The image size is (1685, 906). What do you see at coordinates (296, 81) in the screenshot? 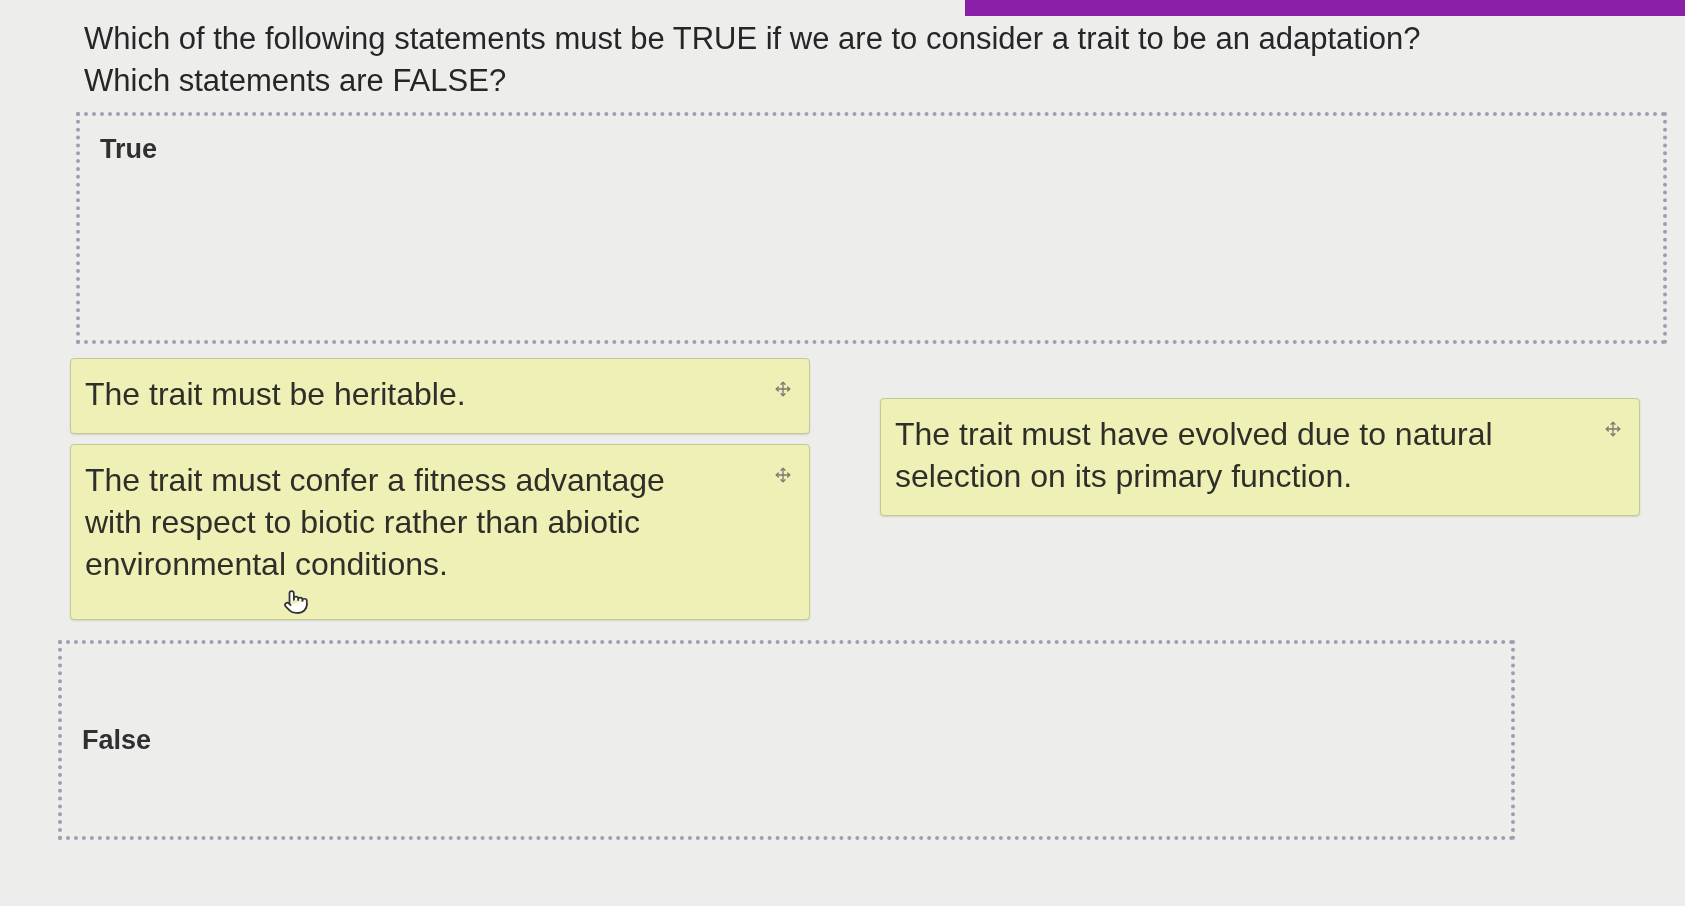
I see `question-text: Which statements are FALSE?` at bounding box center [296, 81].